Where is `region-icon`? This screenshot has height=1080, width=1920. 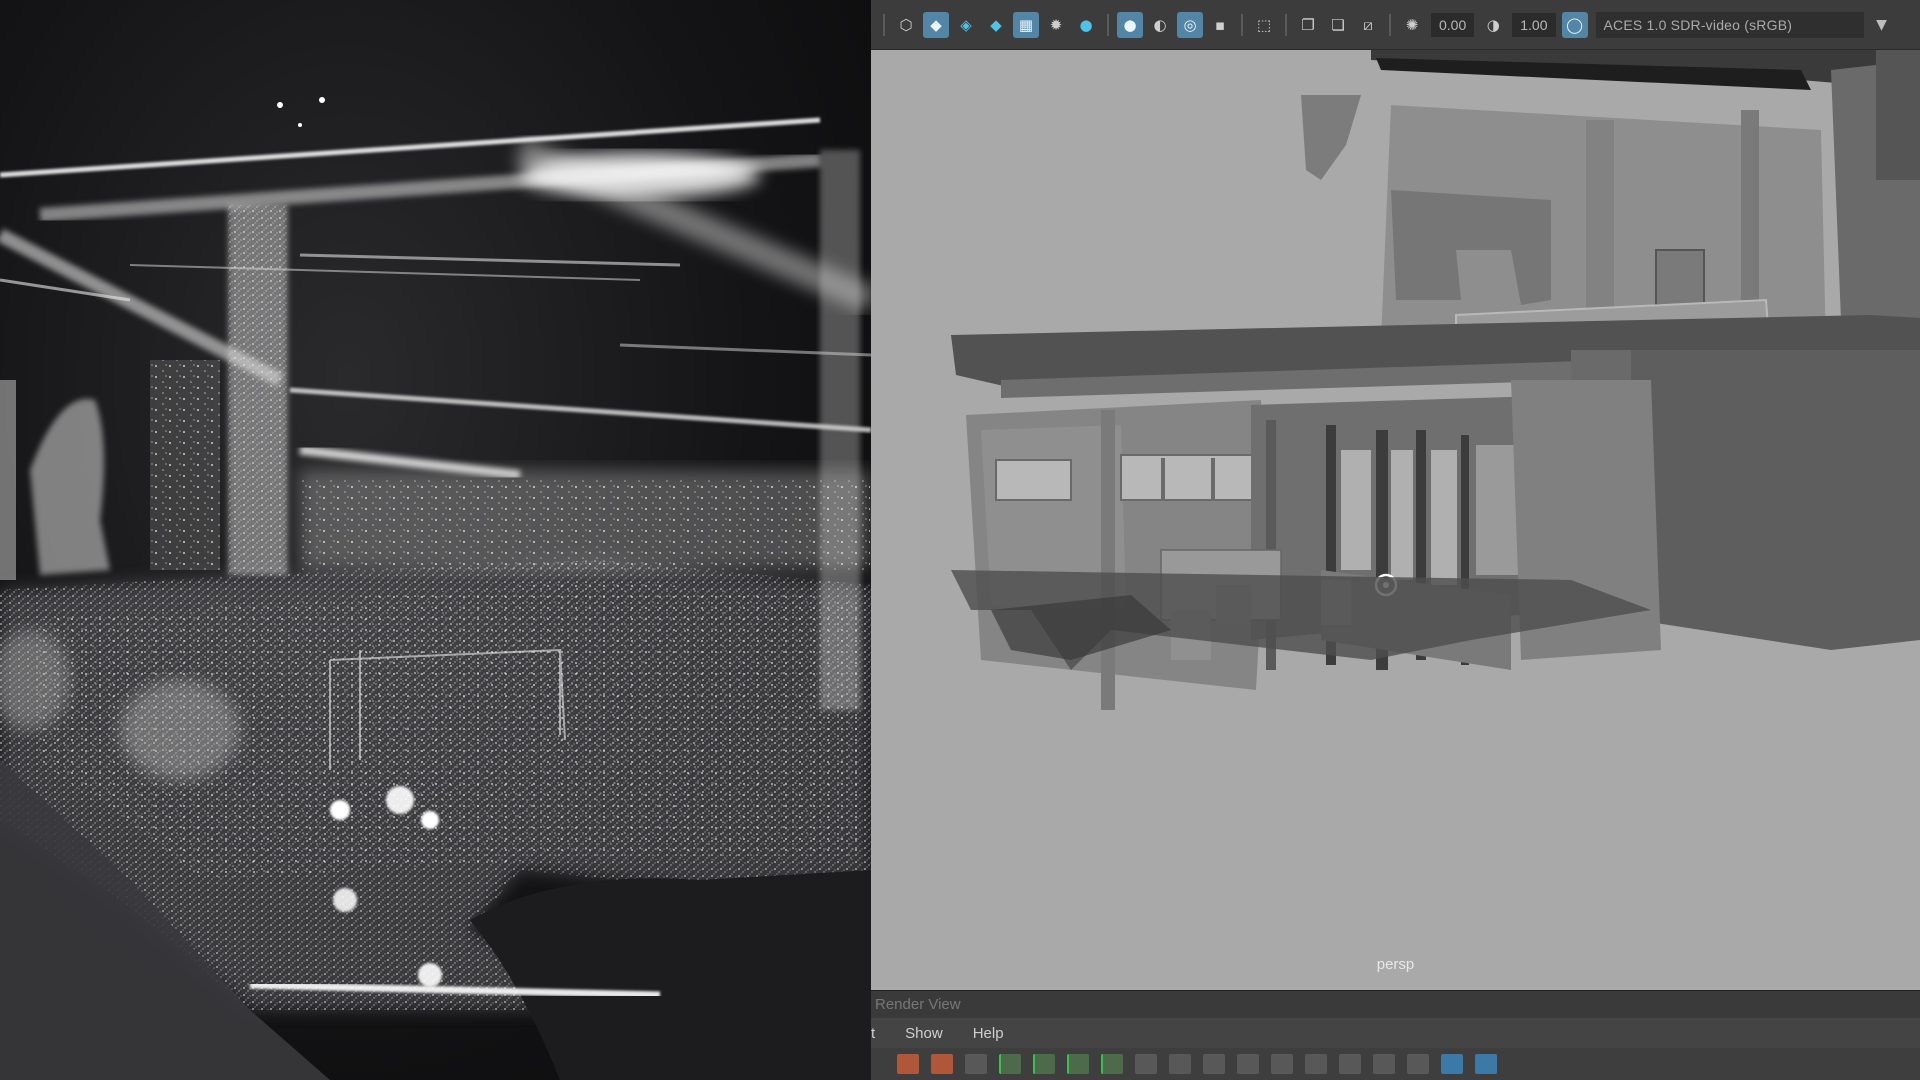
region-icon is located at coordinates (1146, 1064).